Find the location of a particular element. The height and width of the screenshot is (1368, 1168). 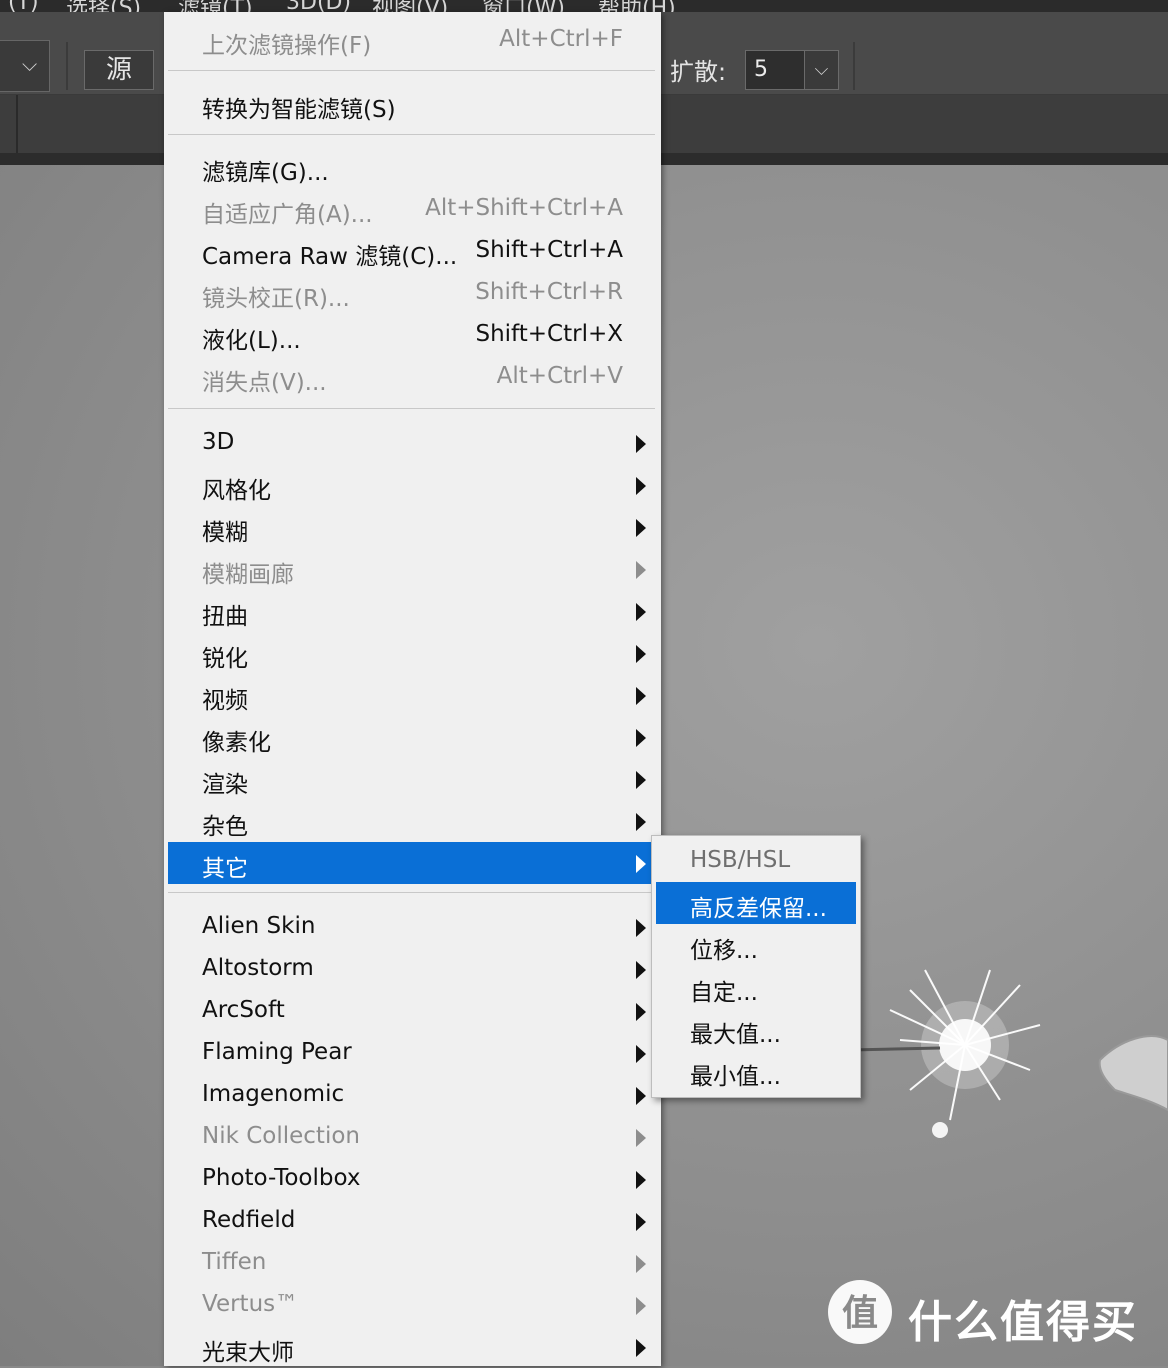

menu-item-shortcut: Shift+Ctrl+R is located at coordinates (549, 292).